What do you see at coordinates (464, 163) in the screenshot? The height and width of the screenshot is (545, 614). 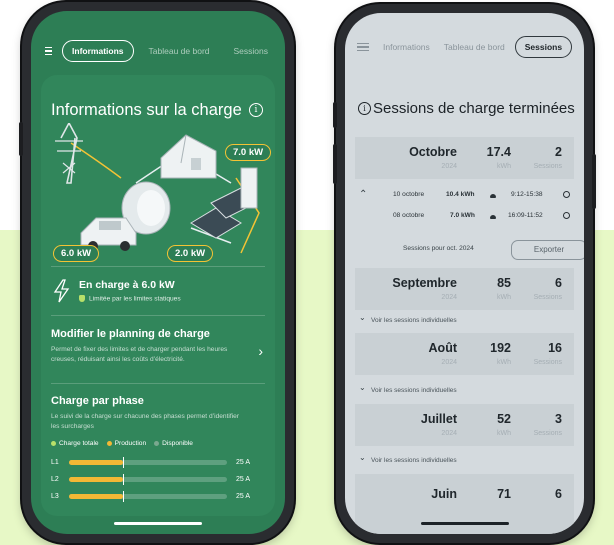 I see `month-row-october: Octobre 2024 17.4 kWh 2 Sessions` at bounding box center [464, 163].